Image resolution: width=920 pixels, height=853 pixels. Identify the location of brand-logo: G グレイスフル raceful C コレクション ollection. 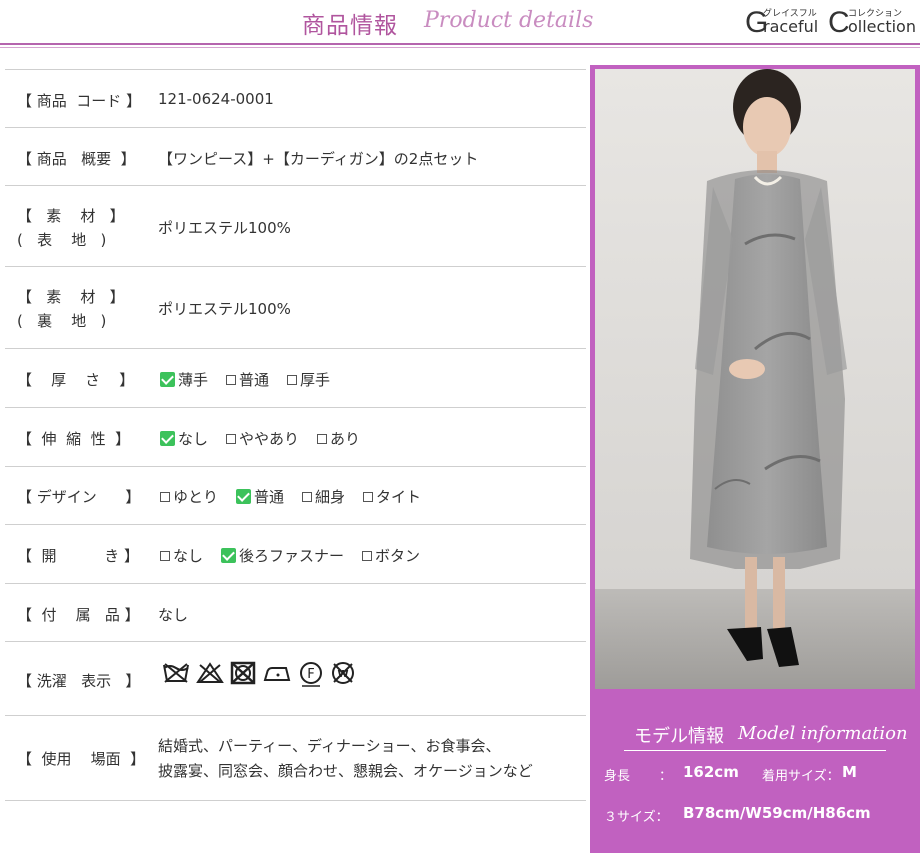
(832, 22).